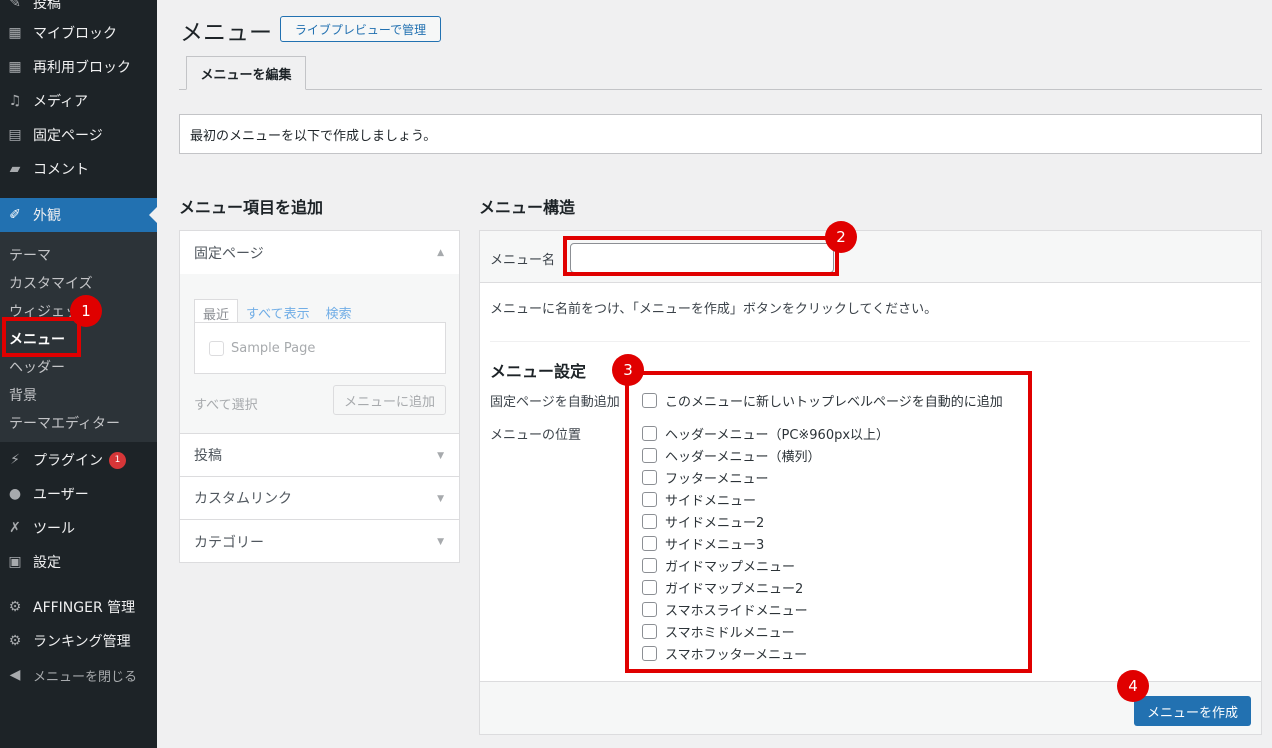 The height and width of the screenshot is (748, 1272). What do you see at coordinates (720, 89) in the screenshot?
I see `tab-divider` at bounding box center [720, 89].